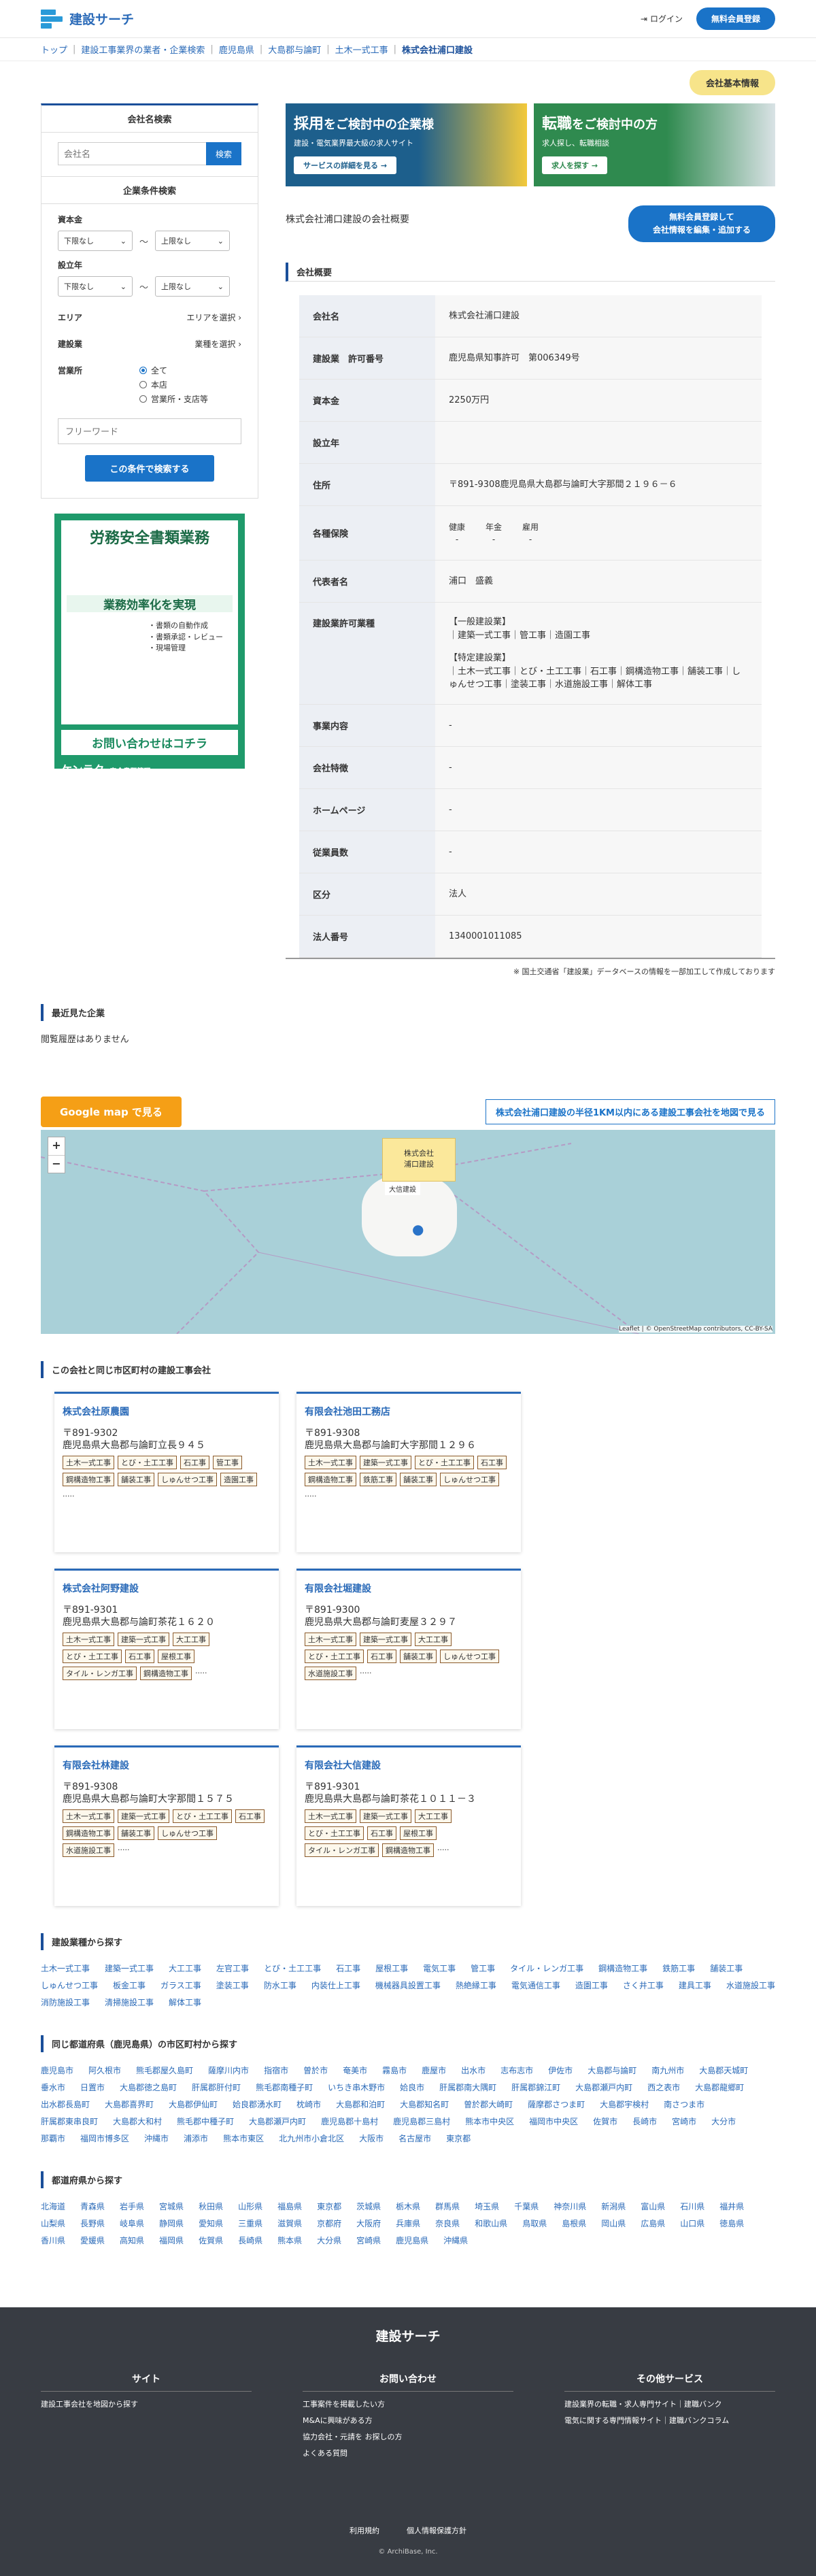 This screenshot has width=816, height=2576. I want to click on condition-search-button: この条件で検索する, so click(150, 468).